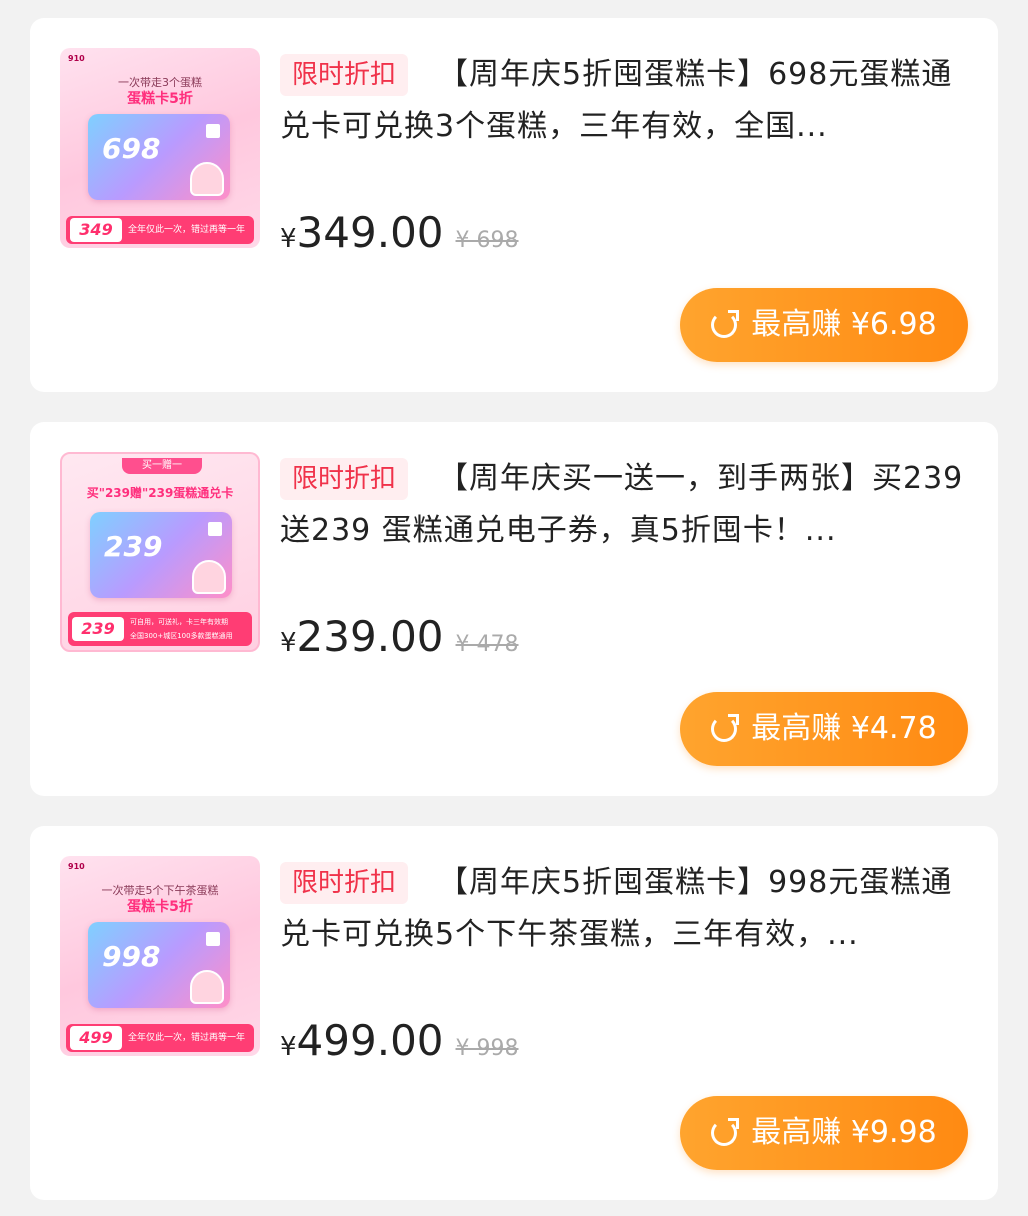 The width and height of the screenshot is (1028, 1216). Describe the element at coordinates (133, 546) in the screenshot. I see `thumb-card-number: 239` at that location.